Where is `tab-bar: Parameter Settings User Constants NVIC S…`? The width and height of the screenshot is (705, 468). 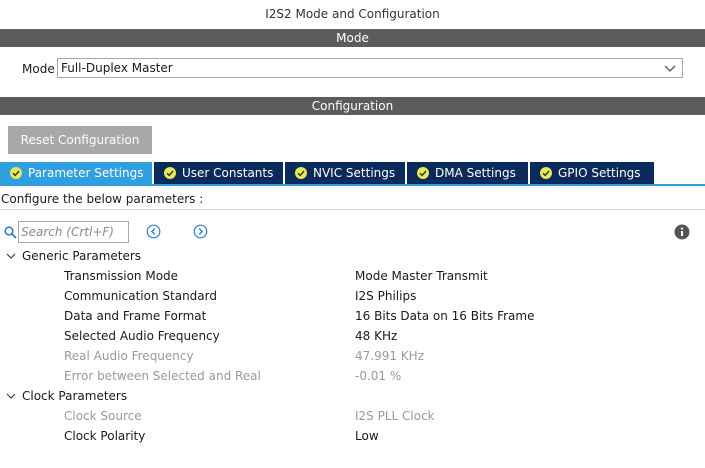 tab-bar: Parameter Settings User Constants NVIC S… is located at coordinates (328, 173).